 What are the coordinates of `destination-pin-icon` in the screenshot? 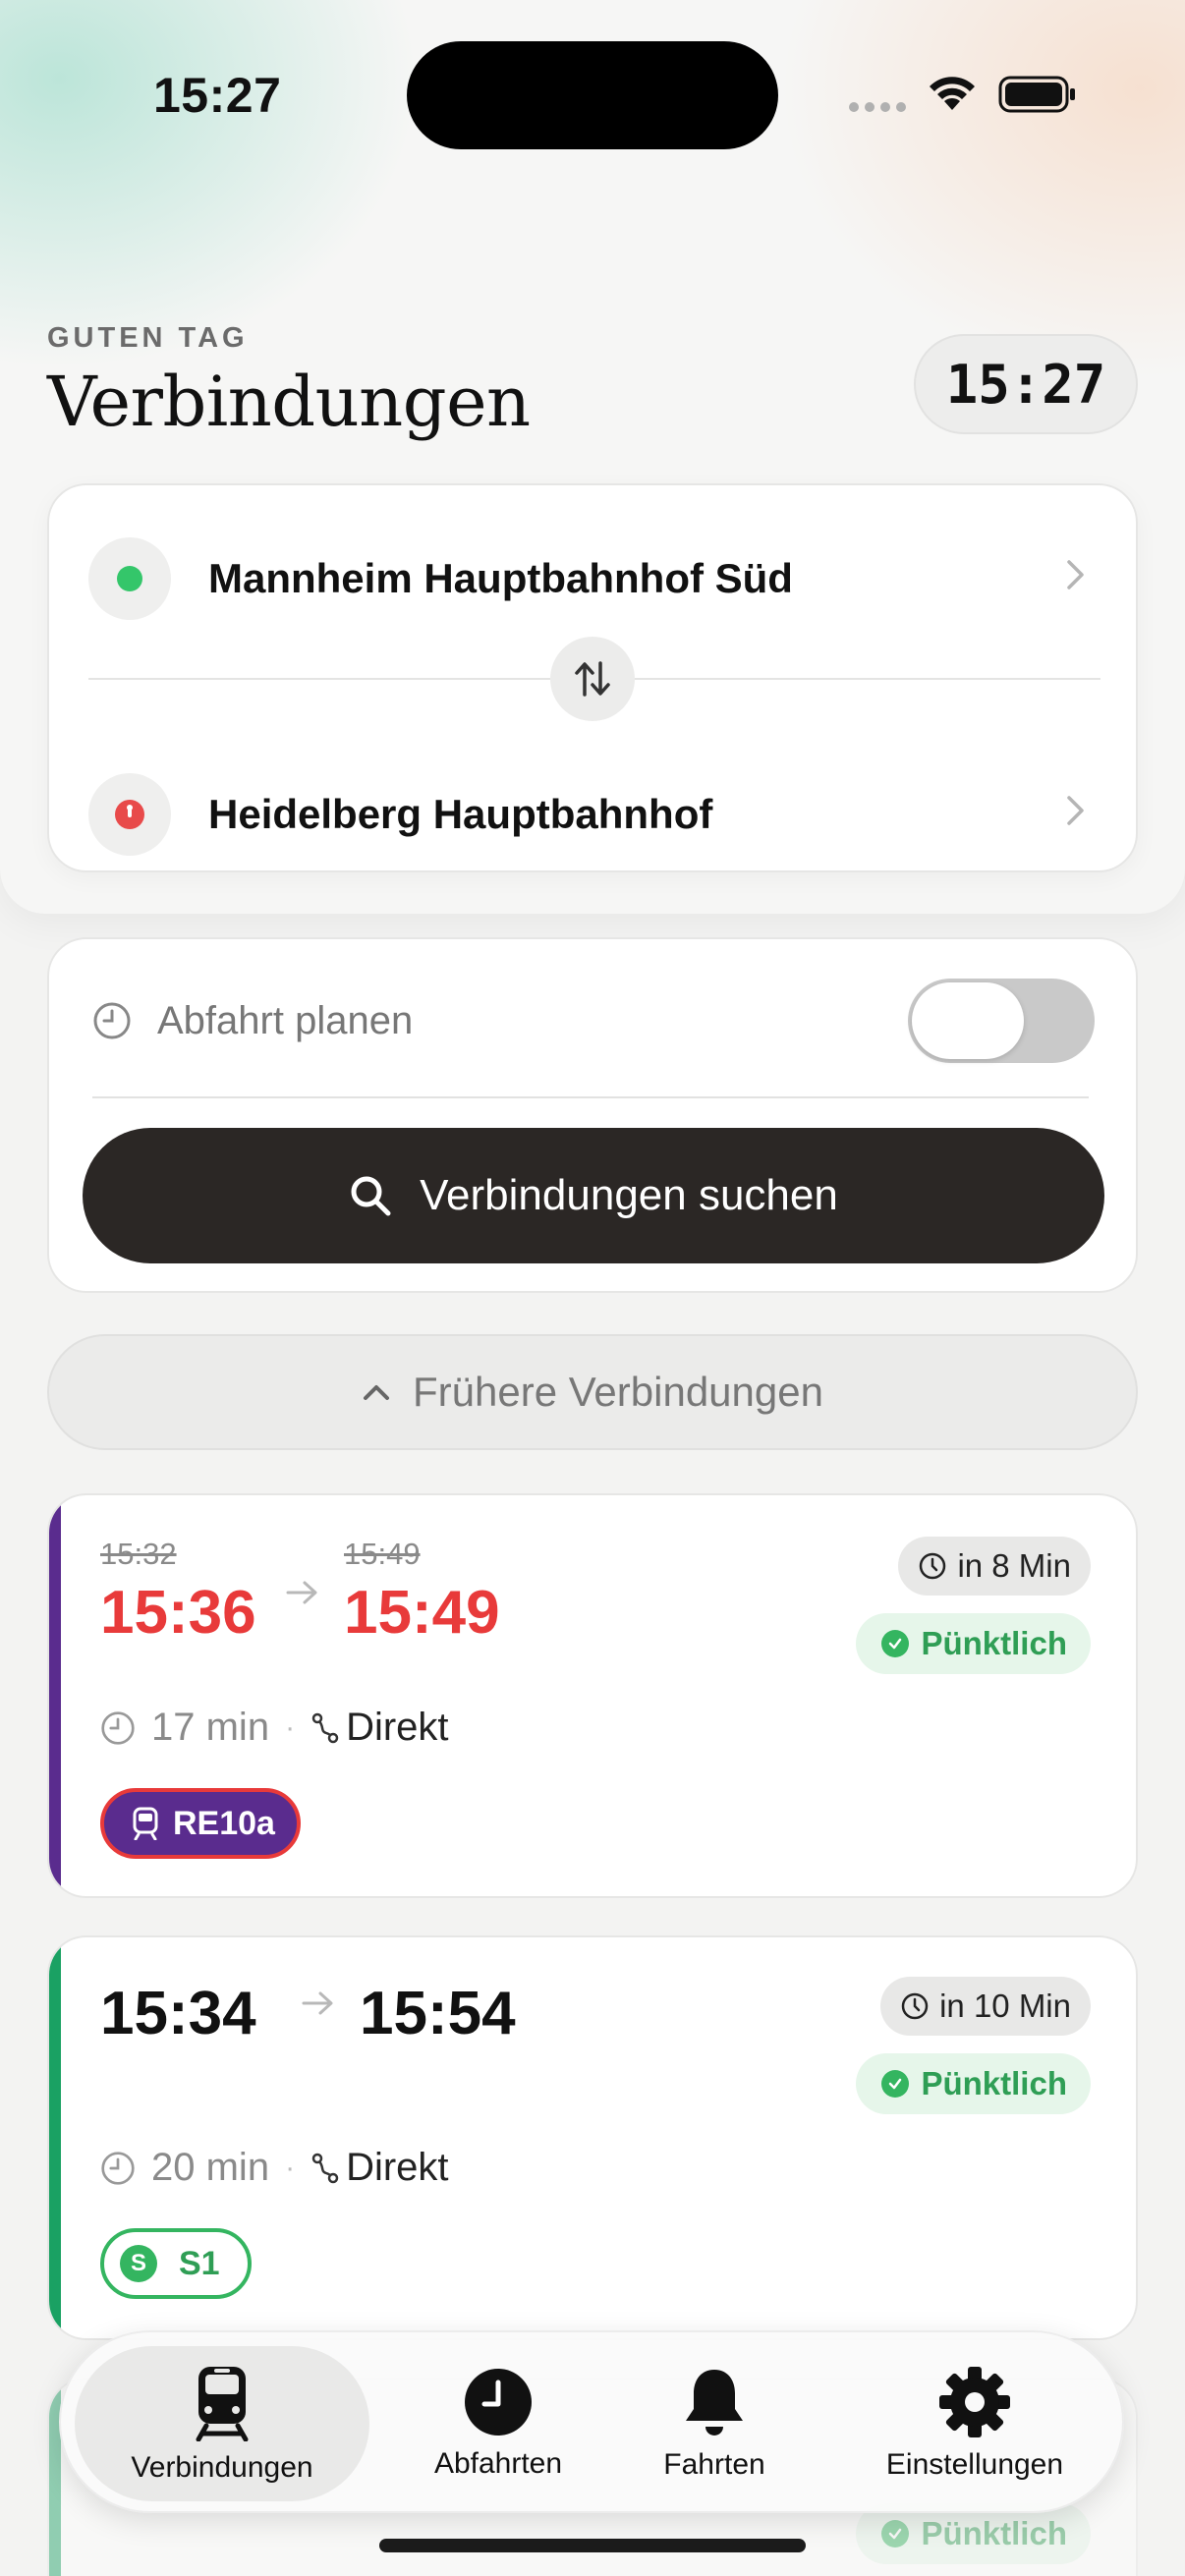 It's located at (130, 814).